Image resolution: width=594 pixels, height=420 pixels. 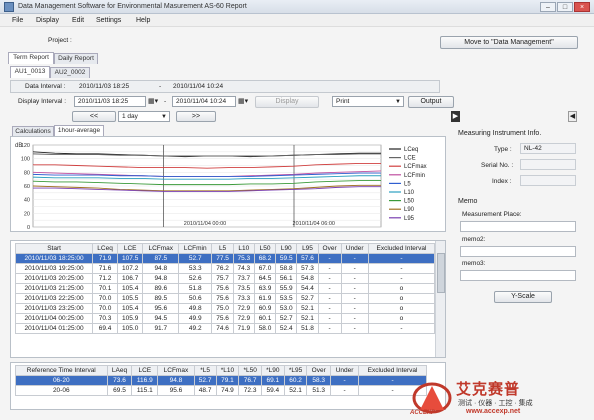 What do you see at coordinates (307, 278) in the screenshot?
I see `hourly-table-cell: 54.8` at bounding box center [307, 278].